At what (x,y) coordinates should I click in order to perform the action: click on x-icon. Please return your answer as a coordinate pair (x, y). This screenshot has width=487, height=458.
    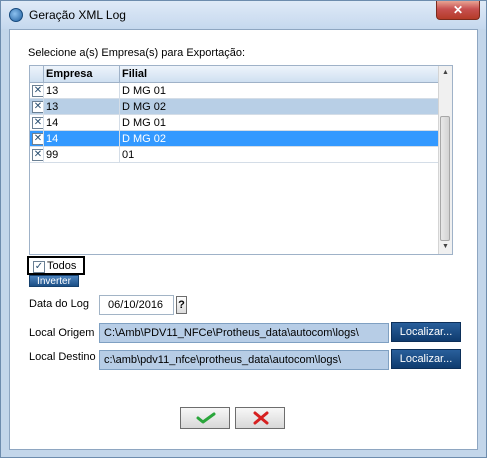
    Looking at the image, I should click on (261, 418).